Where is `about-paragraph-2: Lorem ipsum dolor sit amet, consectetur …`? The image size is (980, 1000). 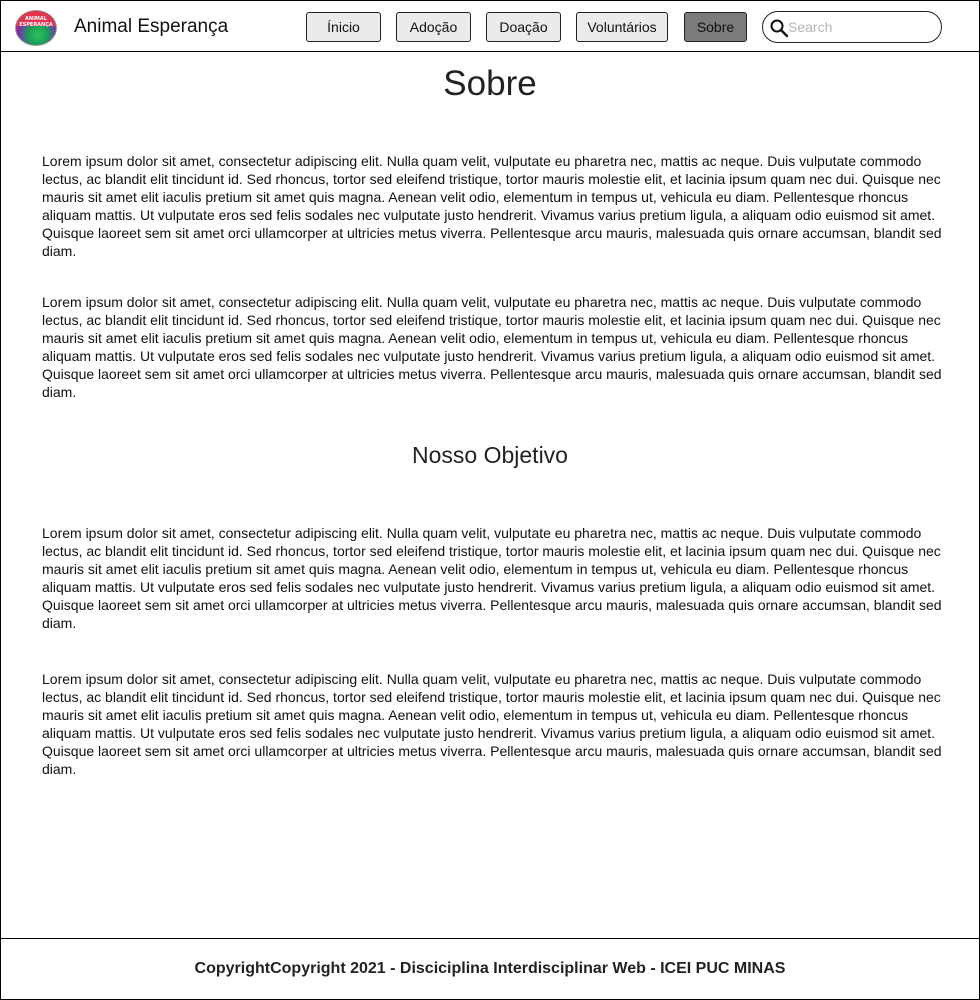
about-paragraph-2: Lorem ipsum dolor sit amet, consectetur … is located at coordinates (492, 347).